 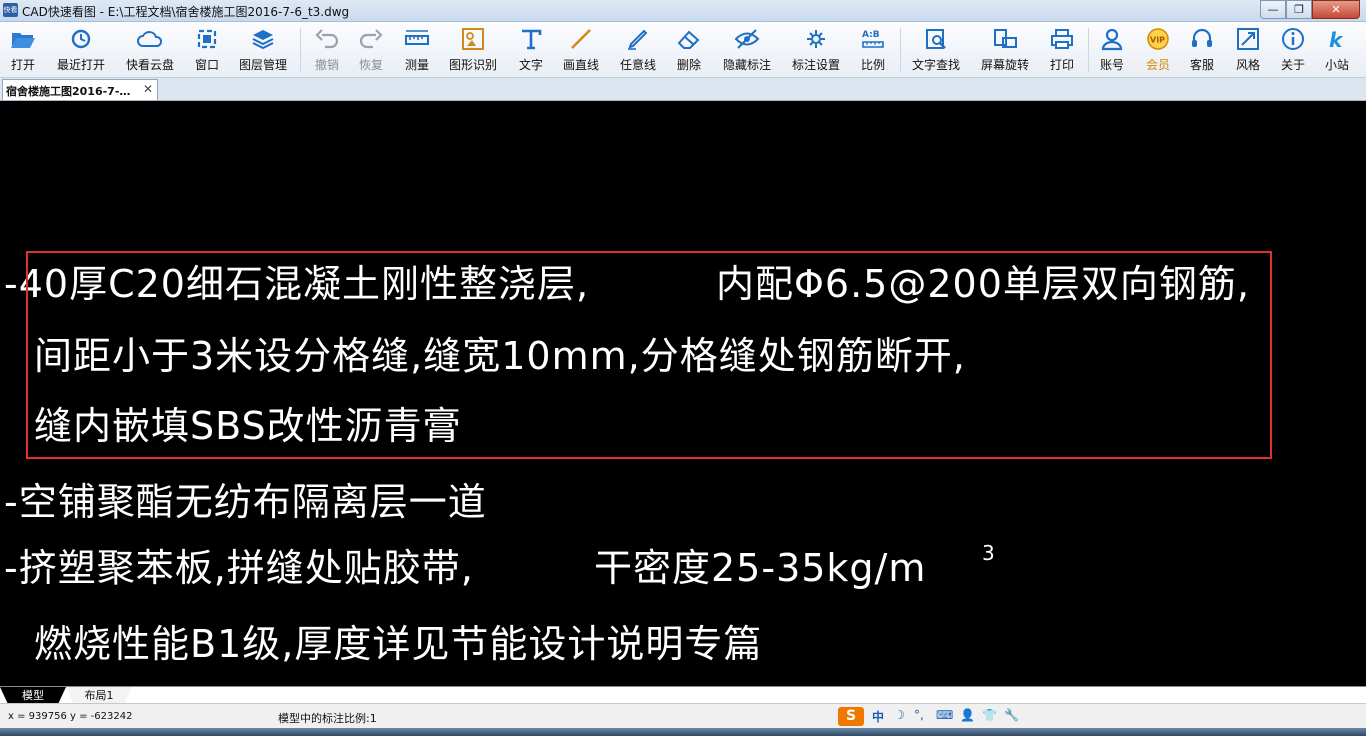 I want to click on annotation-scale: 模型中的标注比例:1, so click(x=327, y=718).